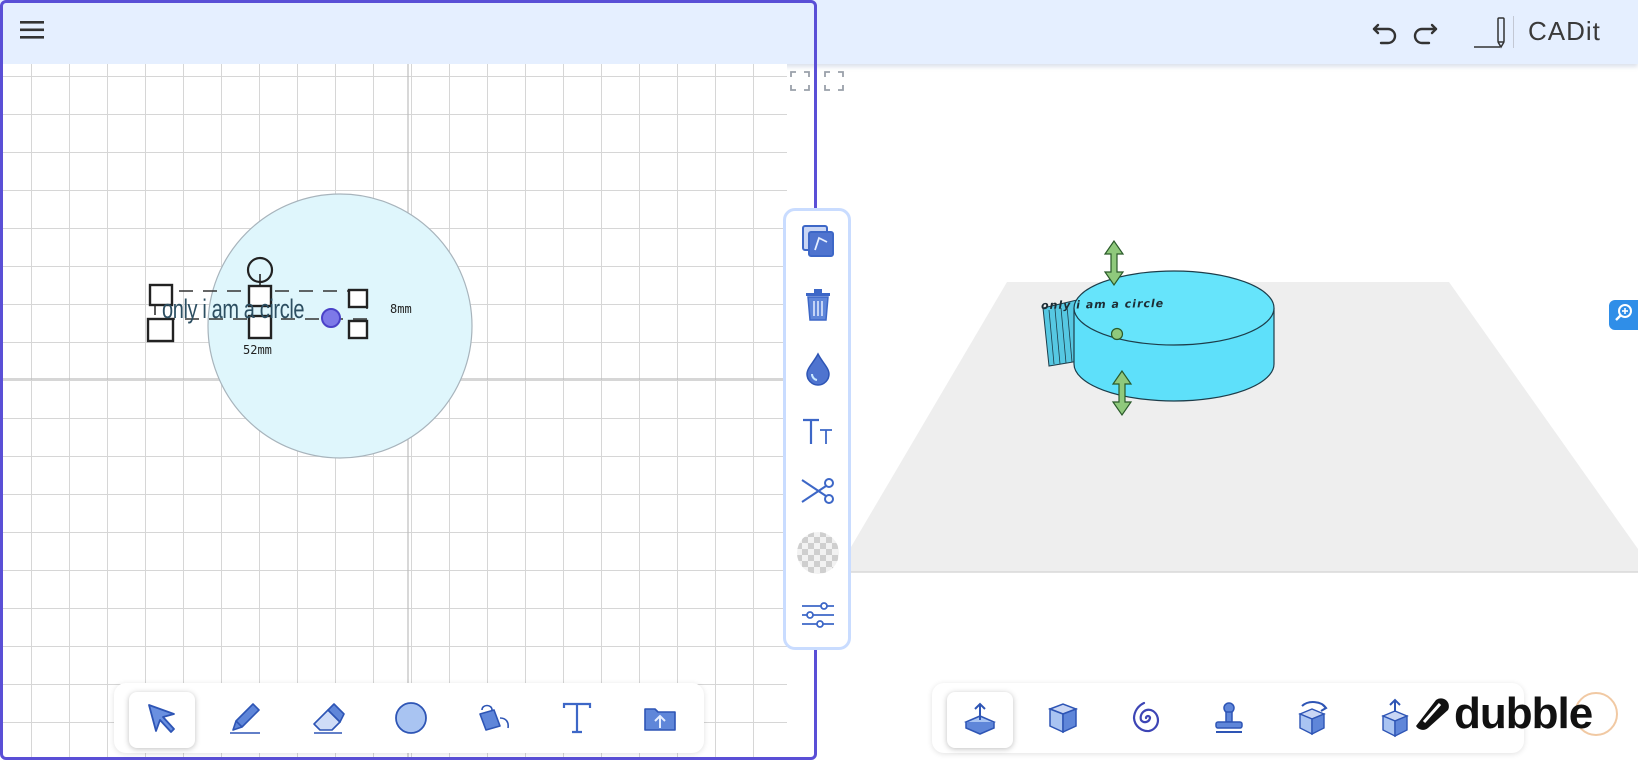  I want to click on sliders-icon, so click(818, 617).